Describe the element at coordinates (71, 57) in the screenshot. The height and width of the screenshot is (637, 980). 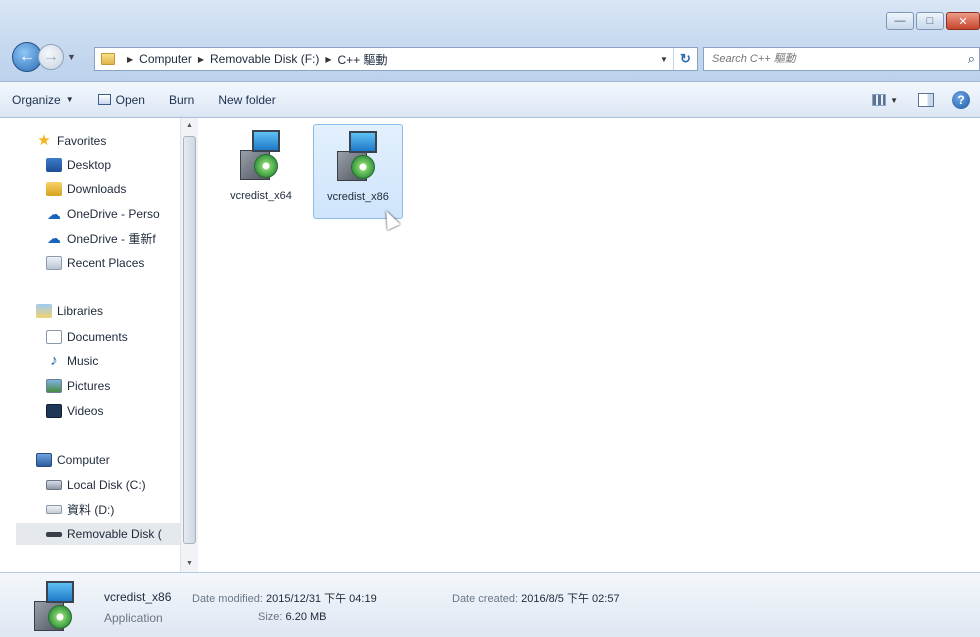
I see `recent-pages-dropdown-icon: ▼` at that location.